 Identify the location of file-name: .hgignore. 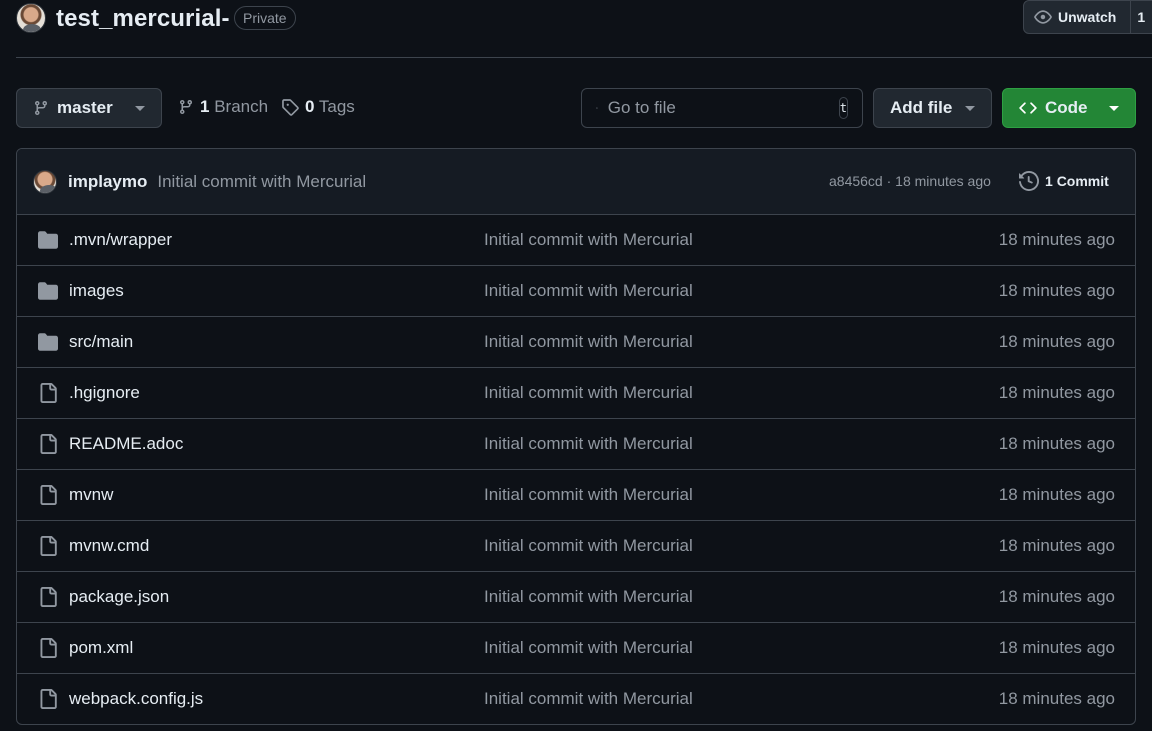
(104, 393).